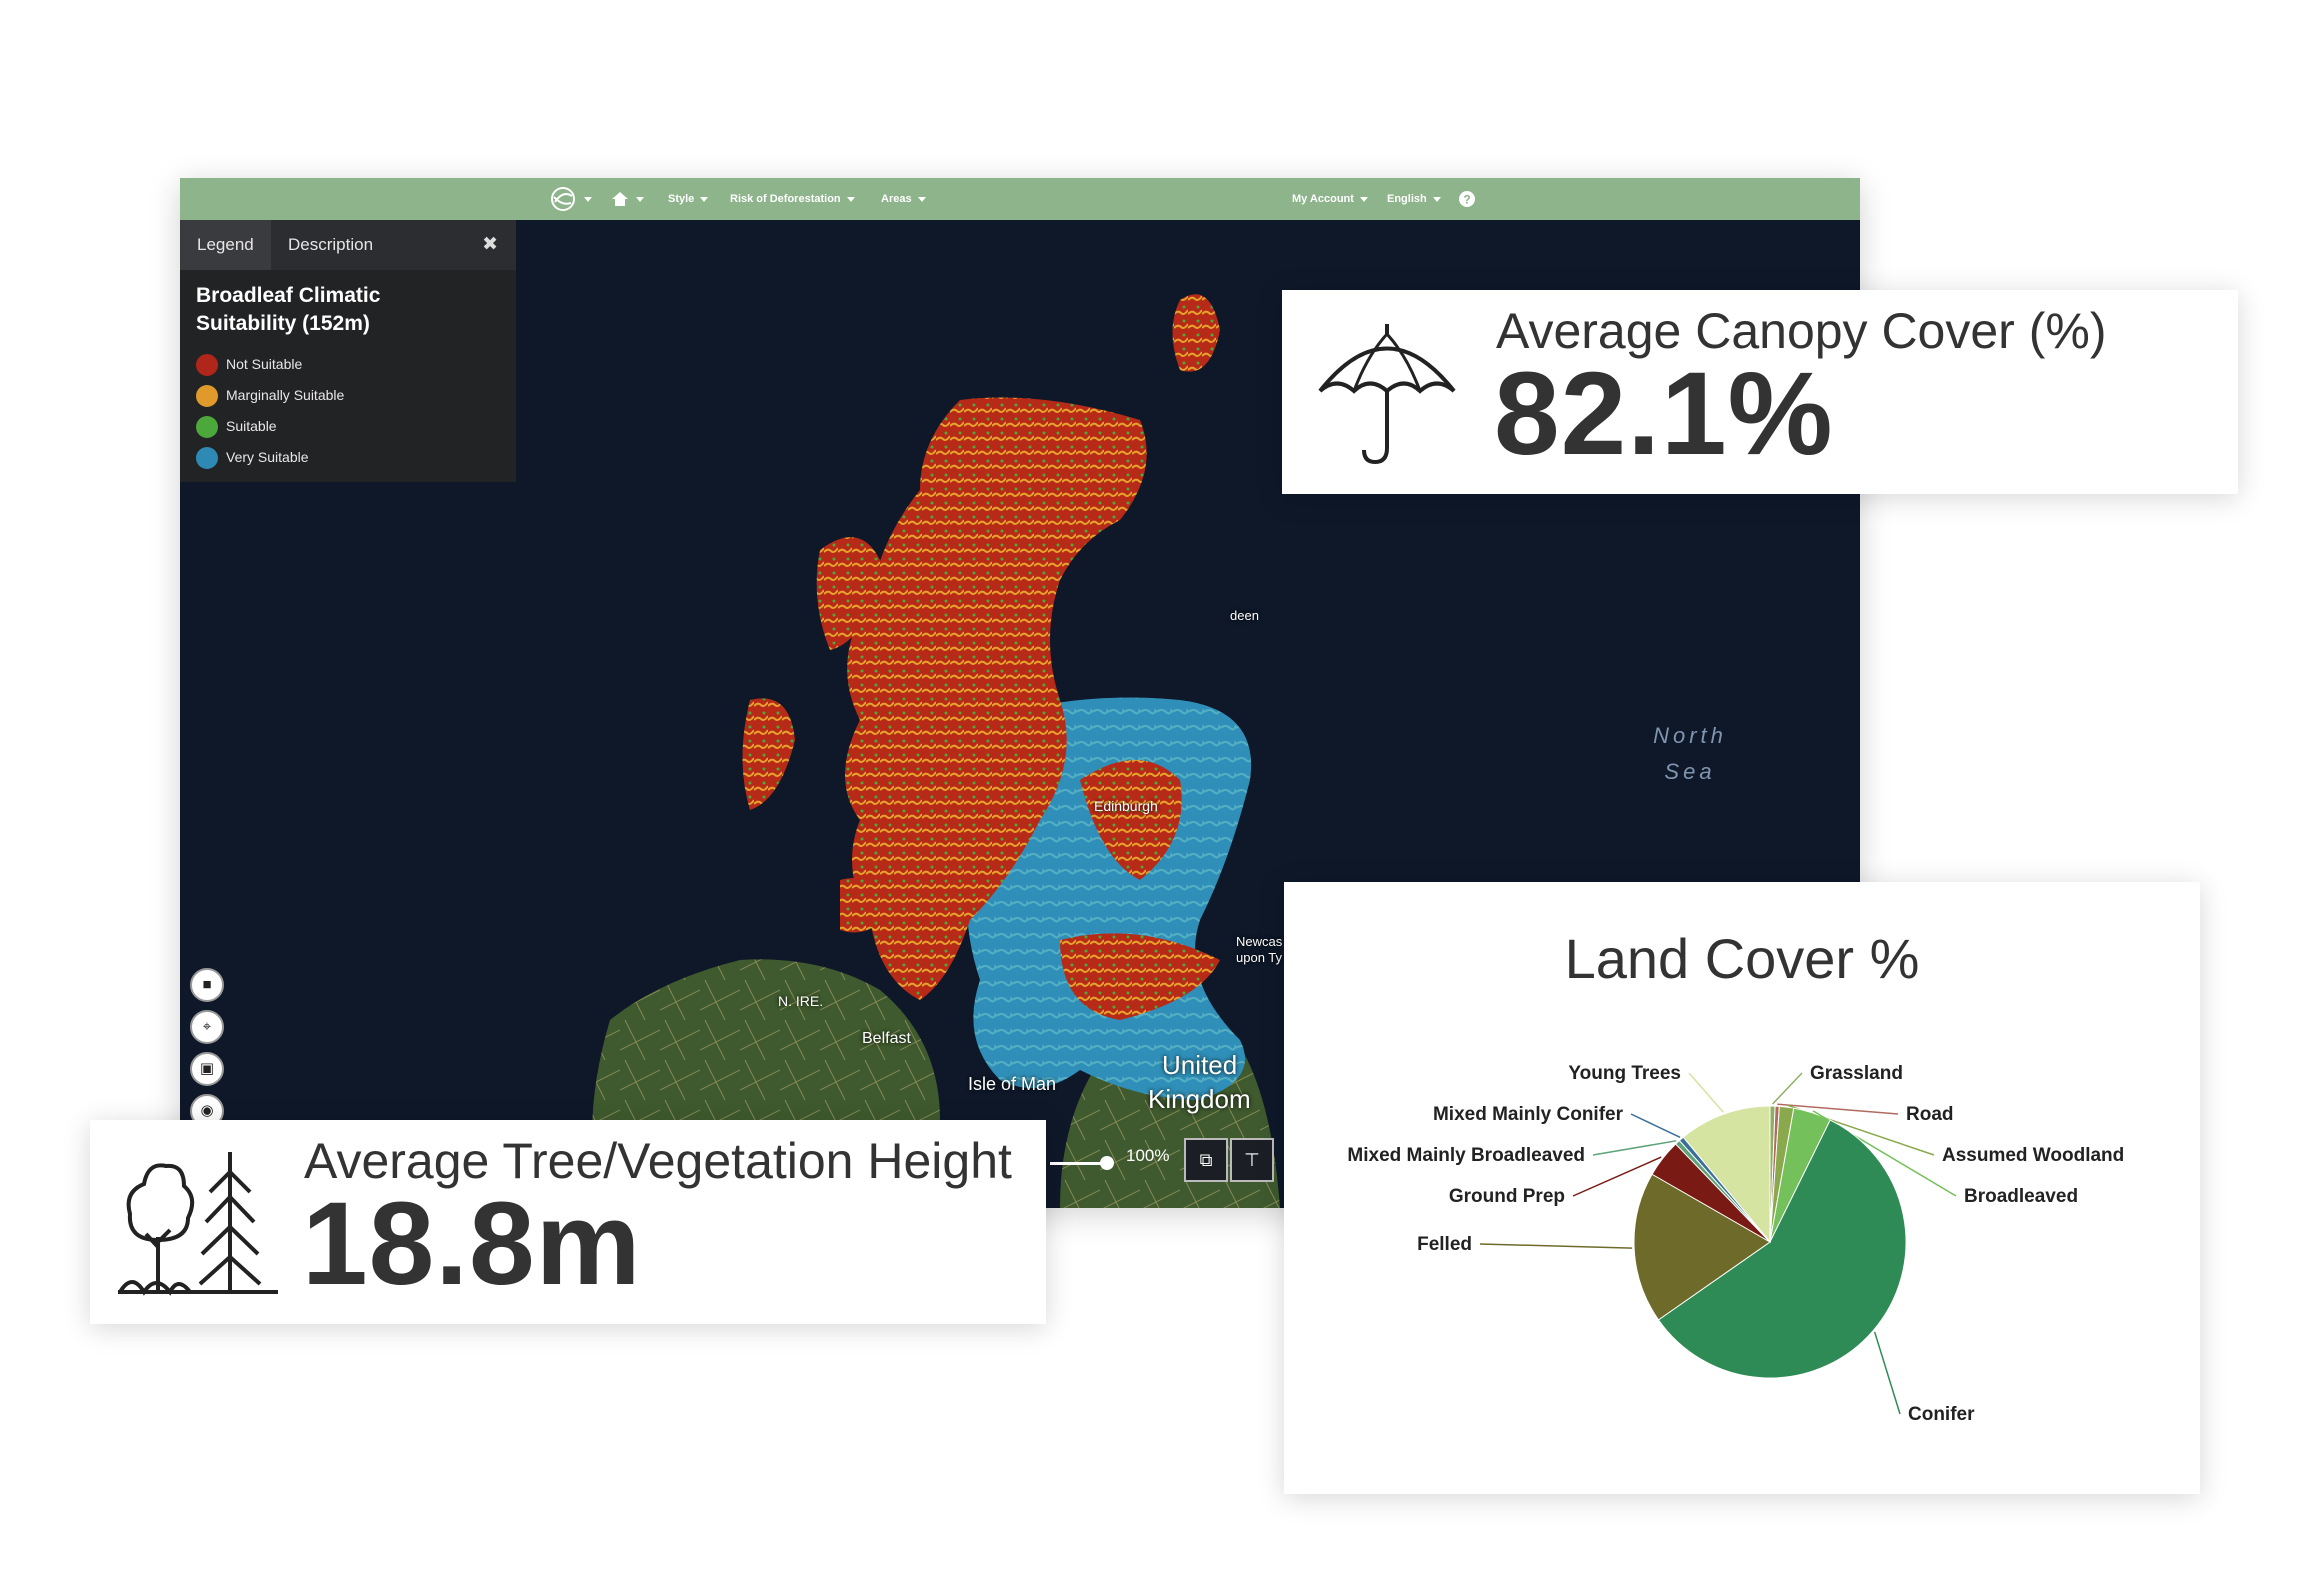  What do you see at coordinates (225, 245) in the screenshot?
I see `tab-legend: Legend` at bounding box center [225, 245].